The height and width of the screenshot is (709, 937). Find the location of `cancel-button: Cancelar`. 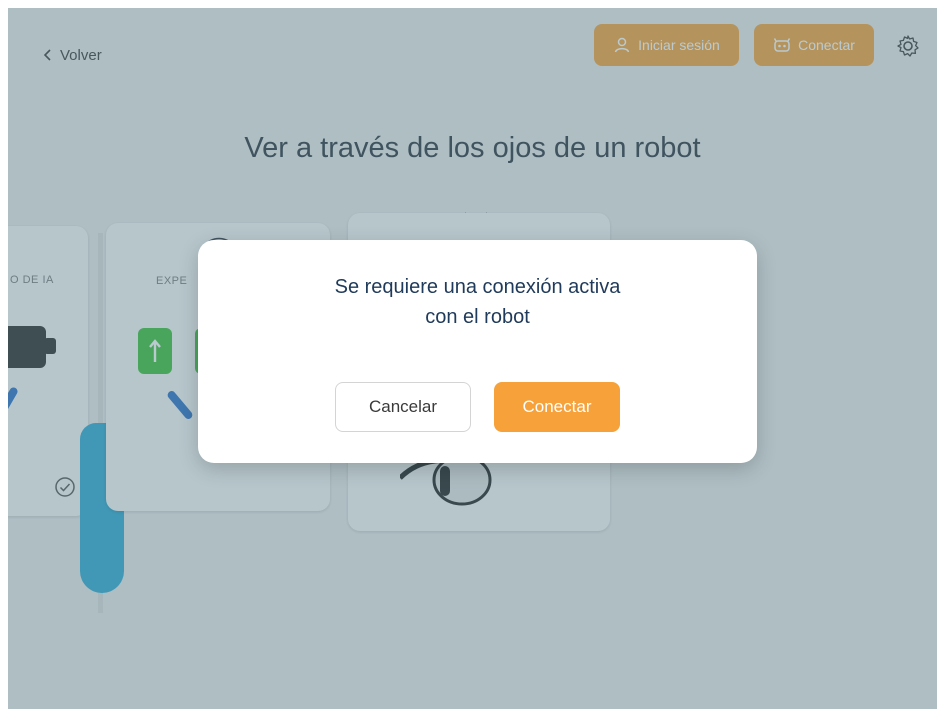

cancel-button: Cancelar is located at coordinates (403, 407).